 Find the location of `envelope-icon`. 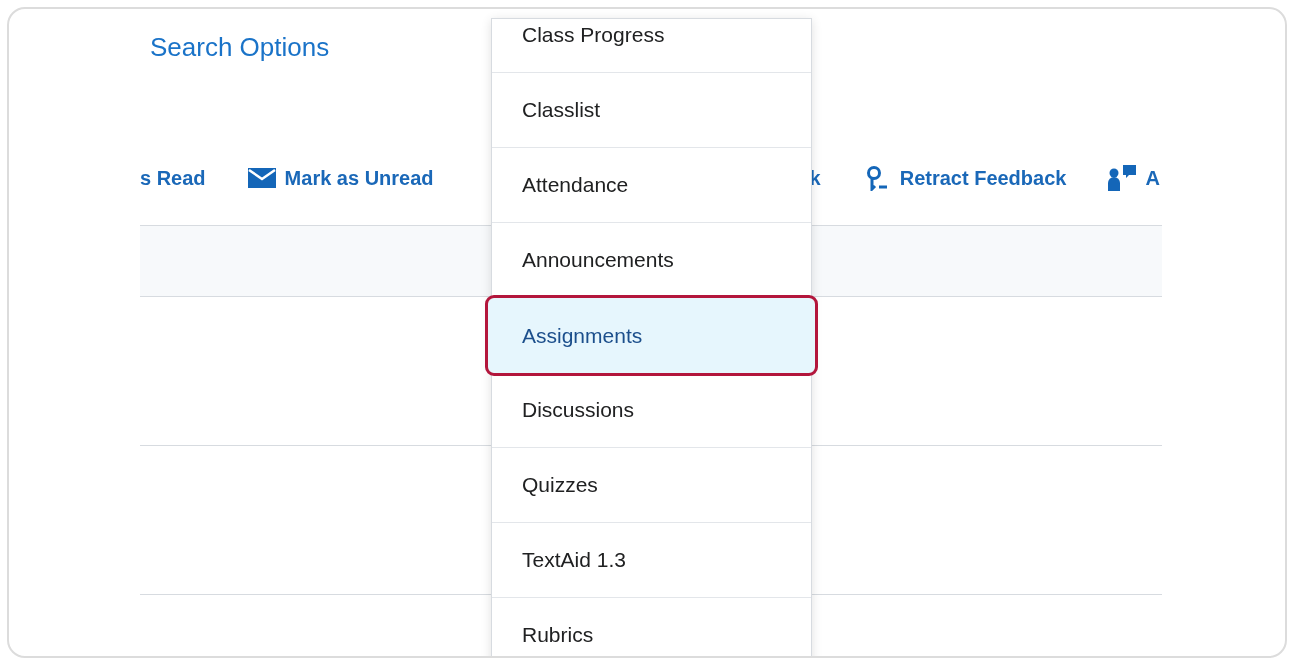

envelope-icon is located at coordinates (261, 178).